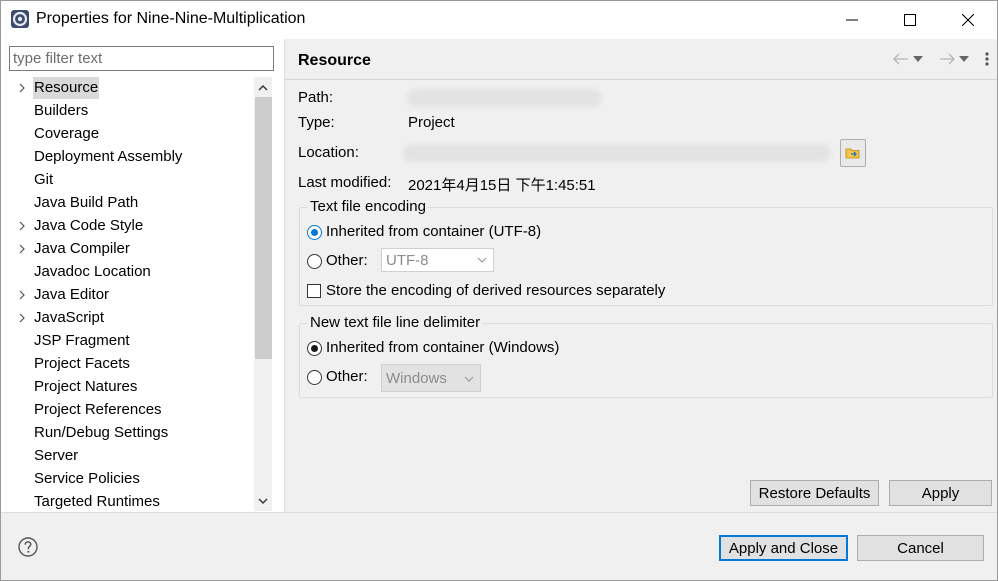 Image resolution: width=998 pixels, height=581 pixels. I want to click on tree-item-label: Java Code Style, so click(89, 225).